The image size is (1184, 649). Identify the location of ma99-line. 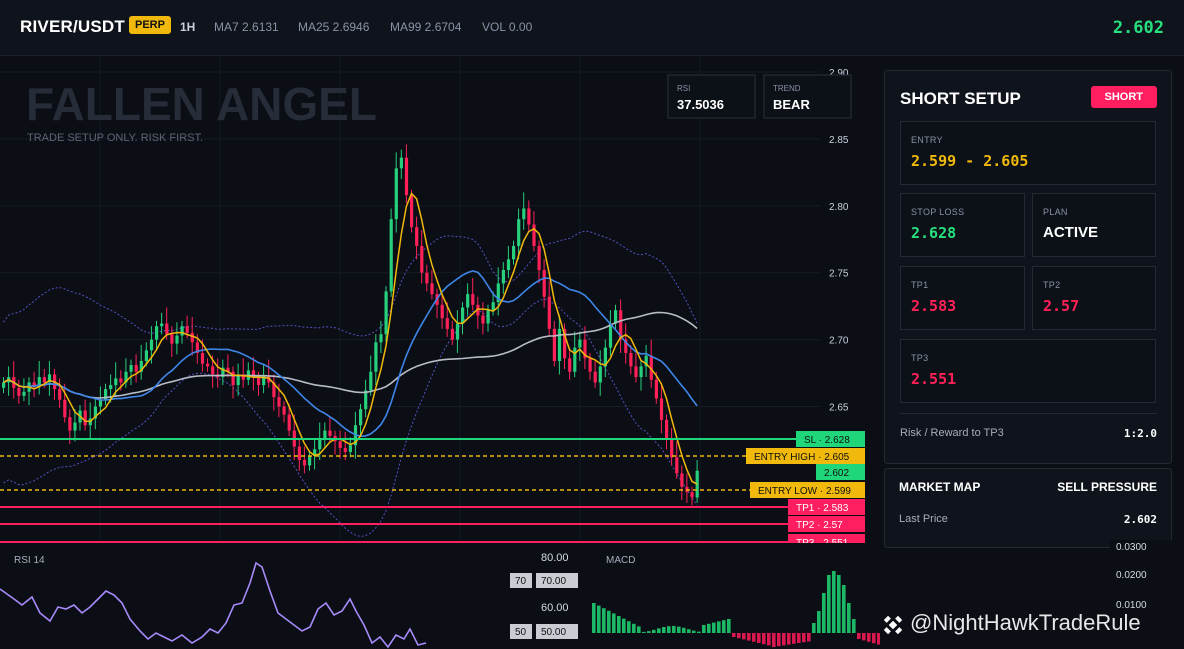
(350, 355).